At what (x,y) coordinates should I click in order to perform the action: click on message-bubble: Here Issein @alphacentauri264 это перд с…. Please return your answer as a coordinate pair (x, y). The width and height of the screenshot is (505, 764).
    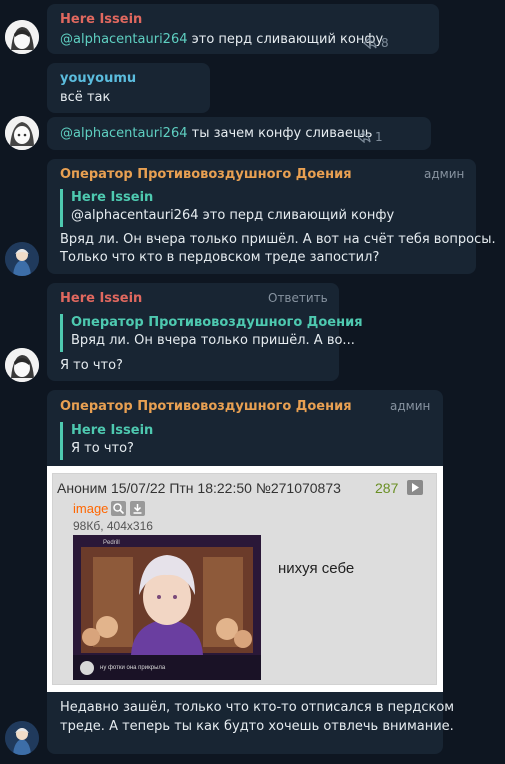
    Looking at the image, I should click on (243, 29).